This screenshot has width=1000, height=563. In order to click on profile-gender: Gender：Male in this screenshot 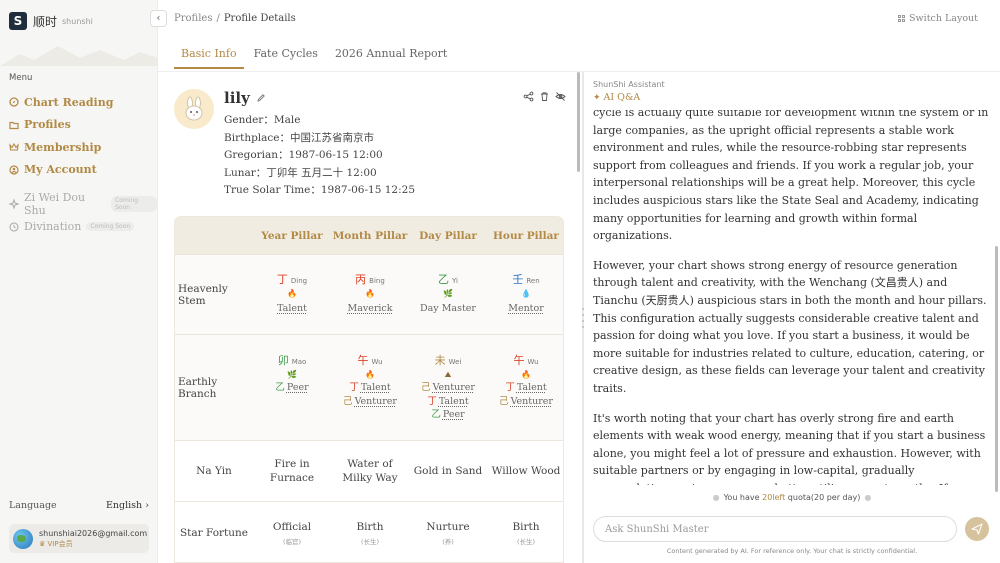, I will do `click(262, 120)`.